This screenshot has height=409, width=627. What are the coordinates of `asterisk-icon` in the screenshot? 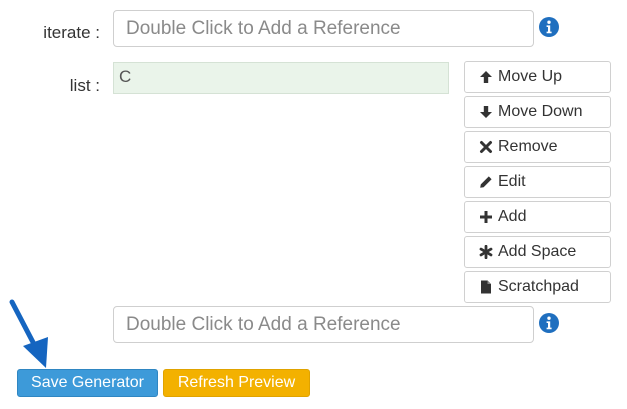 It's located at (486, 252).